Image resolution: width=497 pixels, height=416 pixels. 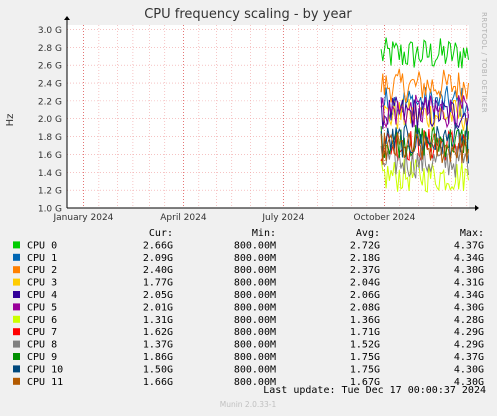 I want to click on y-tick-label: 1.8 G, so click(x=50, y=138).